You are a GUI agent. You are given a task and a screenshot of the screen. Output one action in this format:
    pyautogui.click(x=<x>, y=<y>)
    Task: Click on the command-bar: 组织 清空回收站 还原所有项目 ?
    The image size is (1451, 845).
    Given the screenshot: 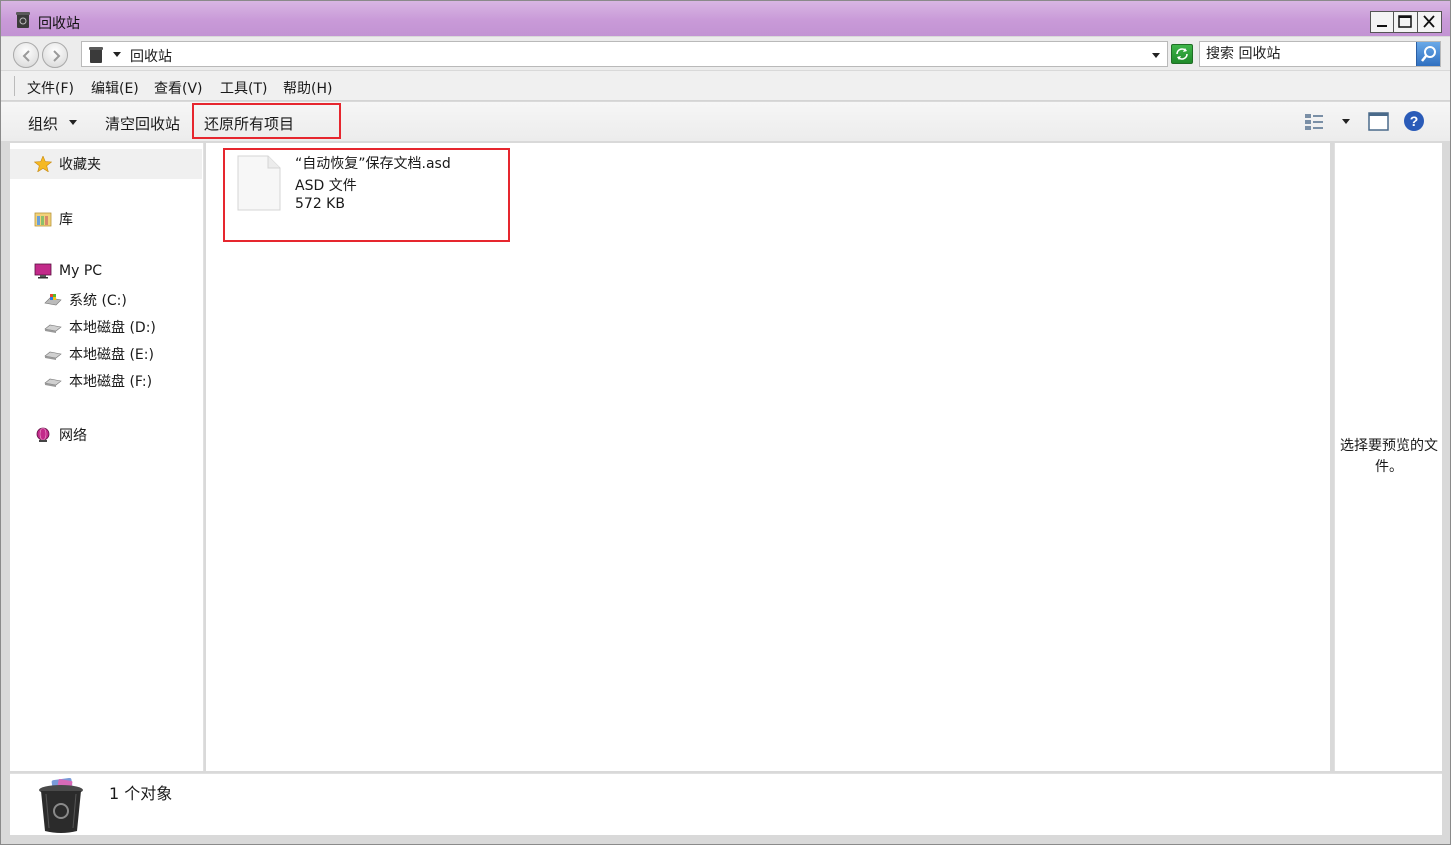 What is the action you would take?
    pyautogui.click(x=725, y=122)
    